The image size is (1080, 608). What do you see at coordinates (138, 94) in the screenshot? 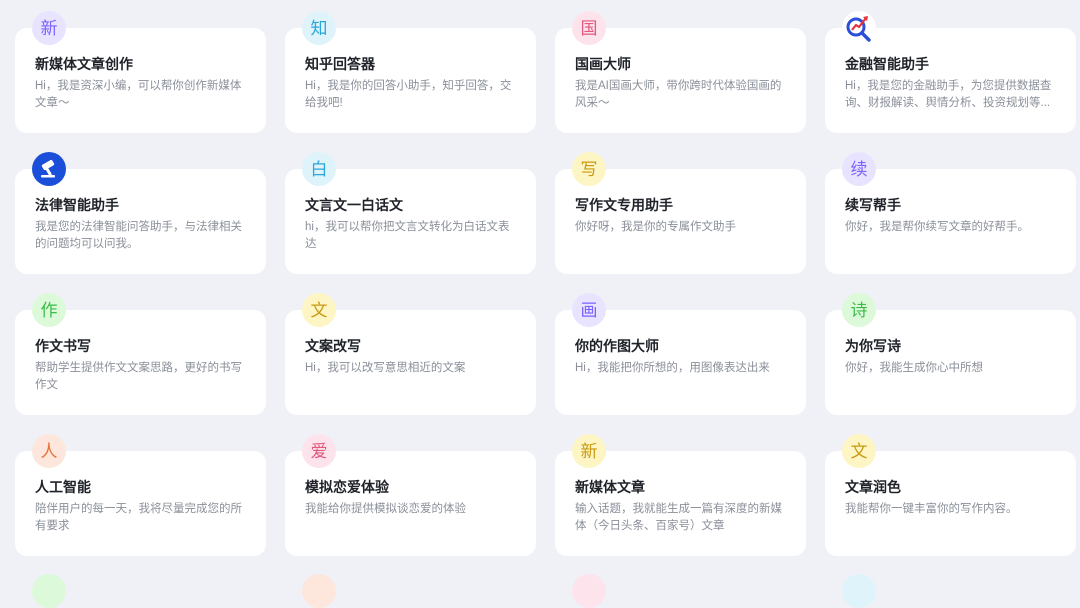
I see `card-description: Hi，我是资深小编，可以帮你创作新媒体文章～` at bounding box center [138, 94].